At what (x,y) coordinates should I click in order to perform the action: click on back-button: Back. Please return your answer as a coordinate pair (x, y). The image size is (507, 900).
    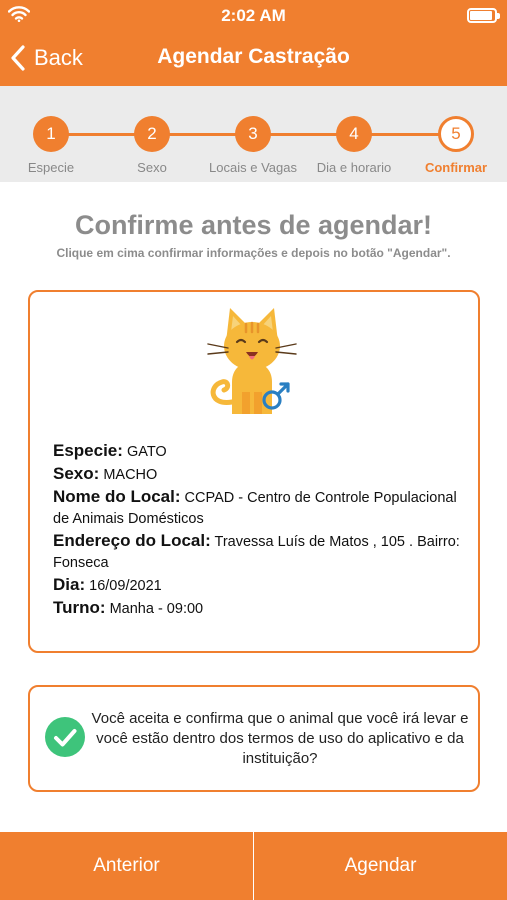
    Looking at the image, I should click on (46, 58).